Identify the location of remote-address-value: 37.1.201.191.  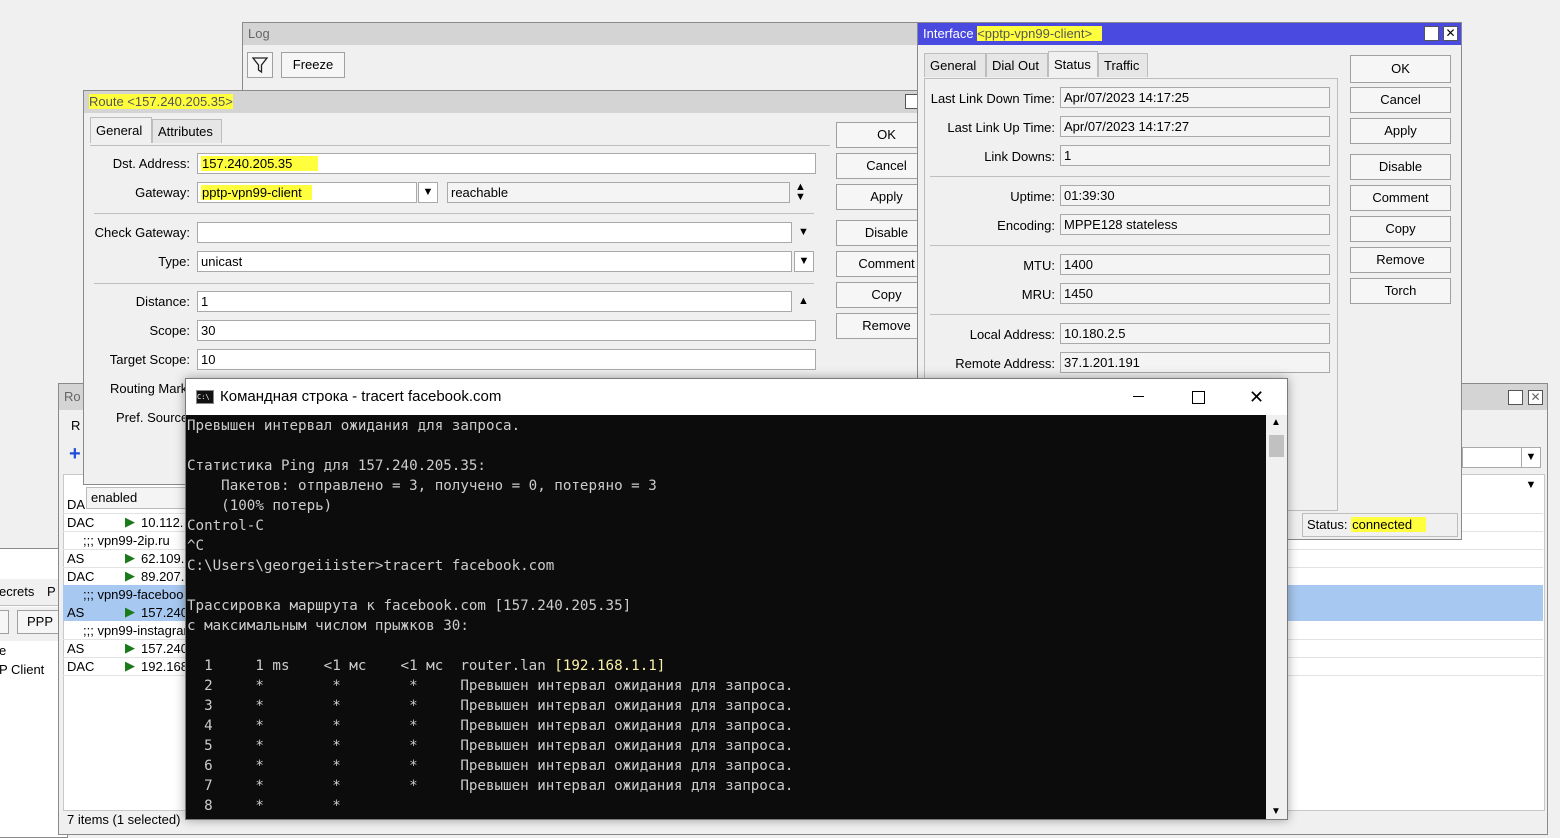
(1195, 362).